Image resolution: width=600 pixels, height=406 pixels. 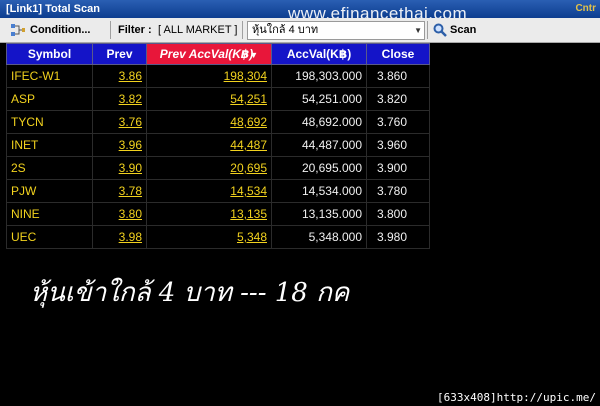 What do you see at coordinates (49, 99) in the screenshot?
I see `symbol-cell: ASP` at bounding box center [49, 99].